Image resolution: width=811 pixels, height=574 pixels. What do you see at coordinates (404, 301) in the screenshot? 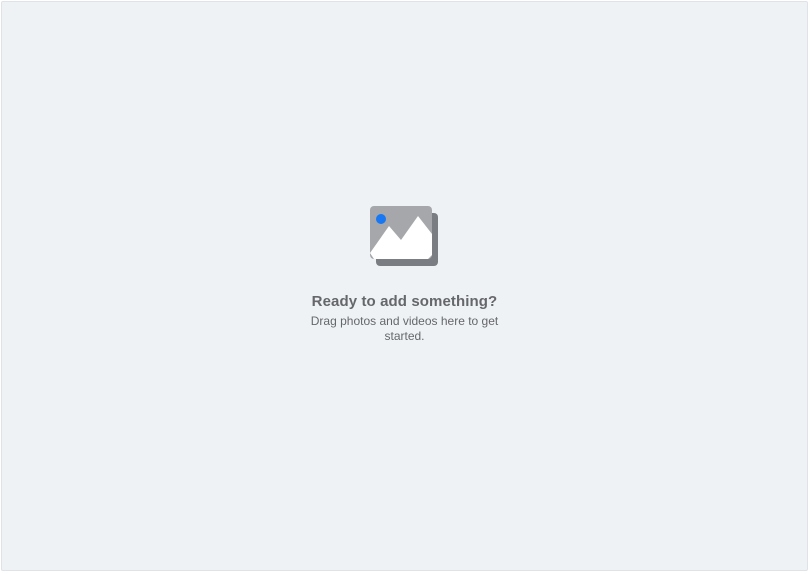
I see `empty-state-title: Ready to add something?` at bounding box center [404, 301].